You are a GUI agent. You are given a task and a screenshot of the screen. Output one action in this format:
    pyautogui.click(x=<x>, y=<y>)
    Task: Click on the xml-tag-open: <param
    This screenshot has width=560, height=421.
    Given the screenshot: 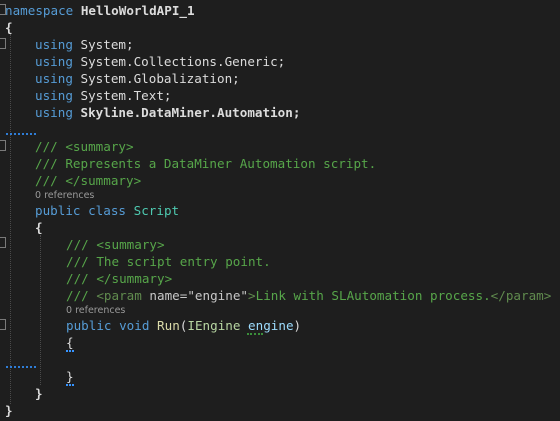 What is the action you would take?
    pyautogui.click(x=123, y=295)
    